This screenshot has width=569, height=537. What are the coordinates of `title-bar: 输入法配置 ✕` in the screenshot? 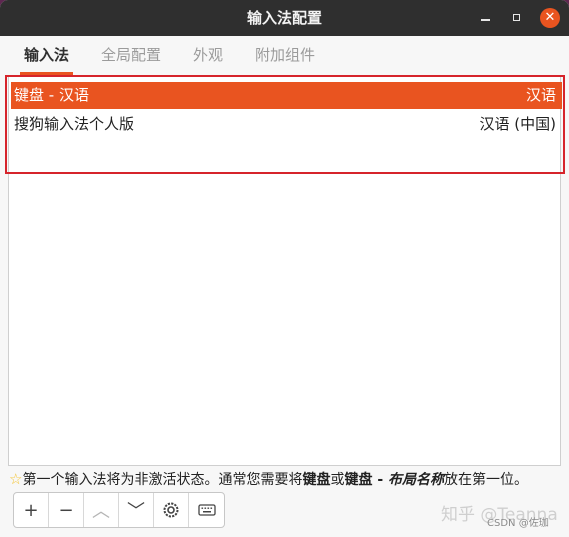 It's located at (284, 18).